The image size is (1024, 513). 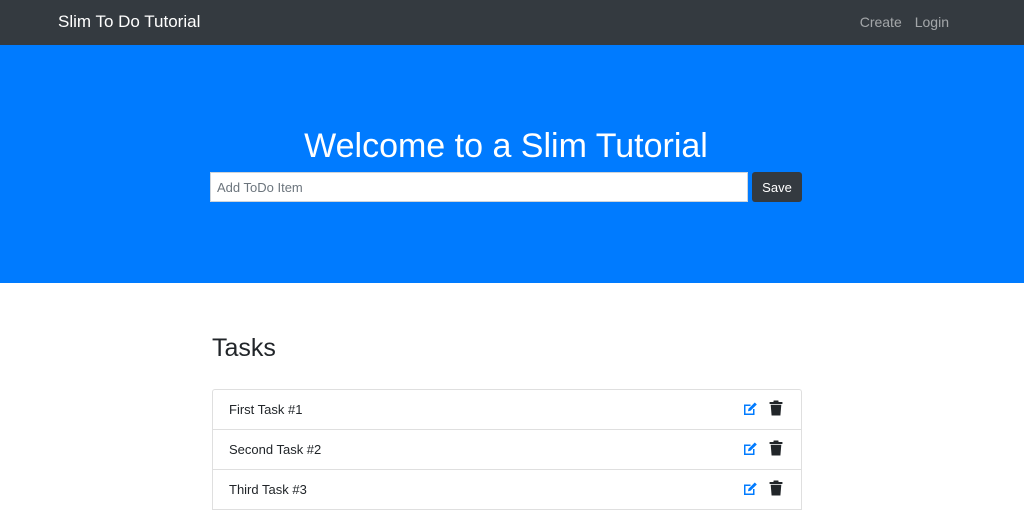 What do you see at coordinates (904, 22) in the screenshot?
I see `nav-links: Create Login` at bounding box center [904, 22].